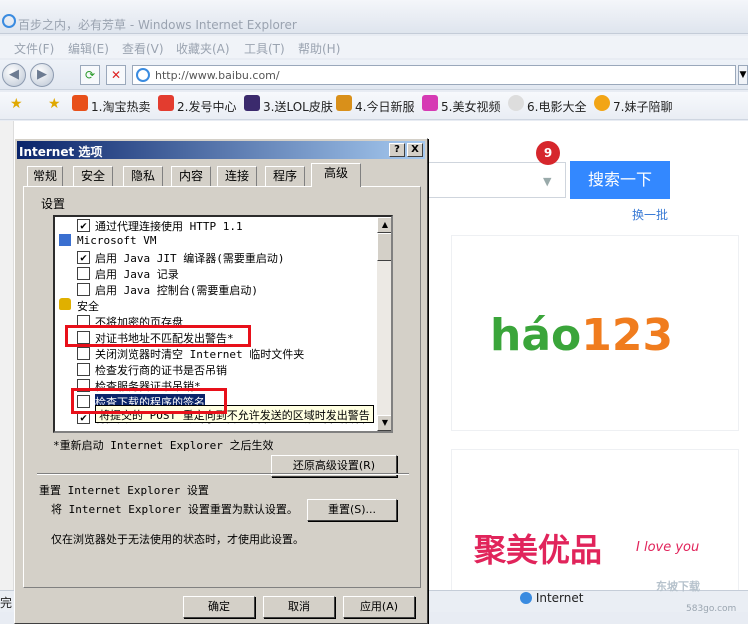 The height and width of the screenshot is (624, 748). I want to click on fav-item-3: 3.送LOL皮肤, so click(298, 106).